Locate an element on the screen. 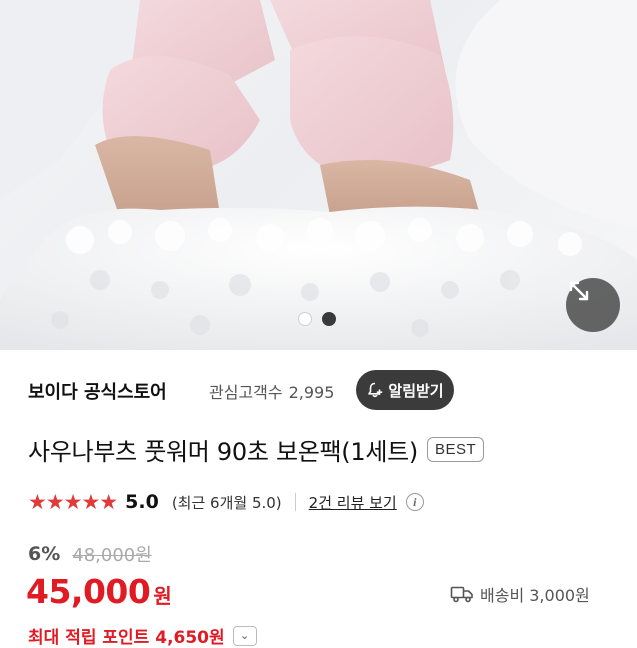  divider is located at coordinates (295, 502).